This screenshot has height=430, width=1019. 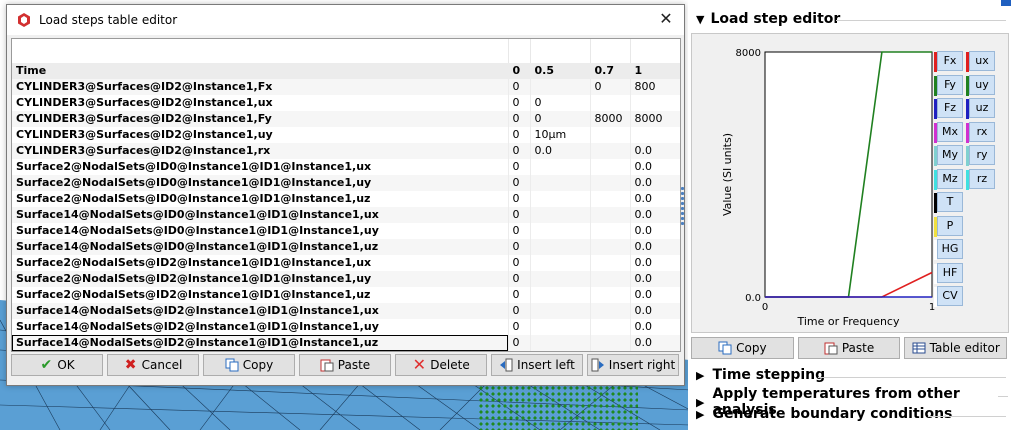 What do you see at coordinates (441, 365) in the screenshot?
I see `delete-button: ✕ Delete` at bounding box center [441, 365].